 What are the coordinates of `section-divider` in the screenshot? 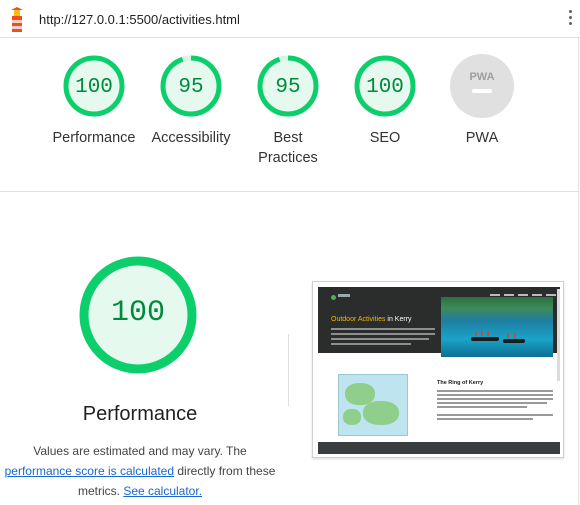 It's located at (289, 191).